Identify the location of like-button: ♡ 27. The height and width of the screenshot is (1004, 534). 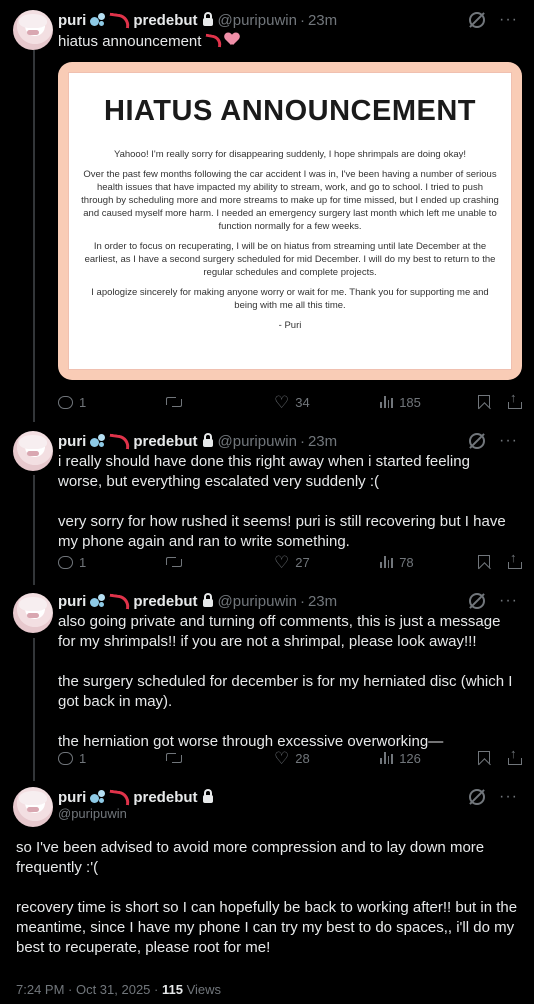
(327, 562).